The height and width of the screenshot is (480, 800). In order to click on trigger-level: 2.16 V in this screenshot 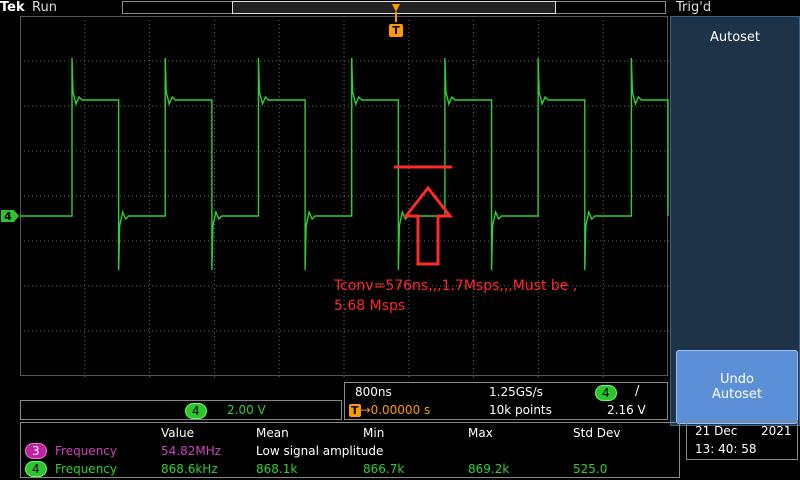, I will do `click(626, 410)`.